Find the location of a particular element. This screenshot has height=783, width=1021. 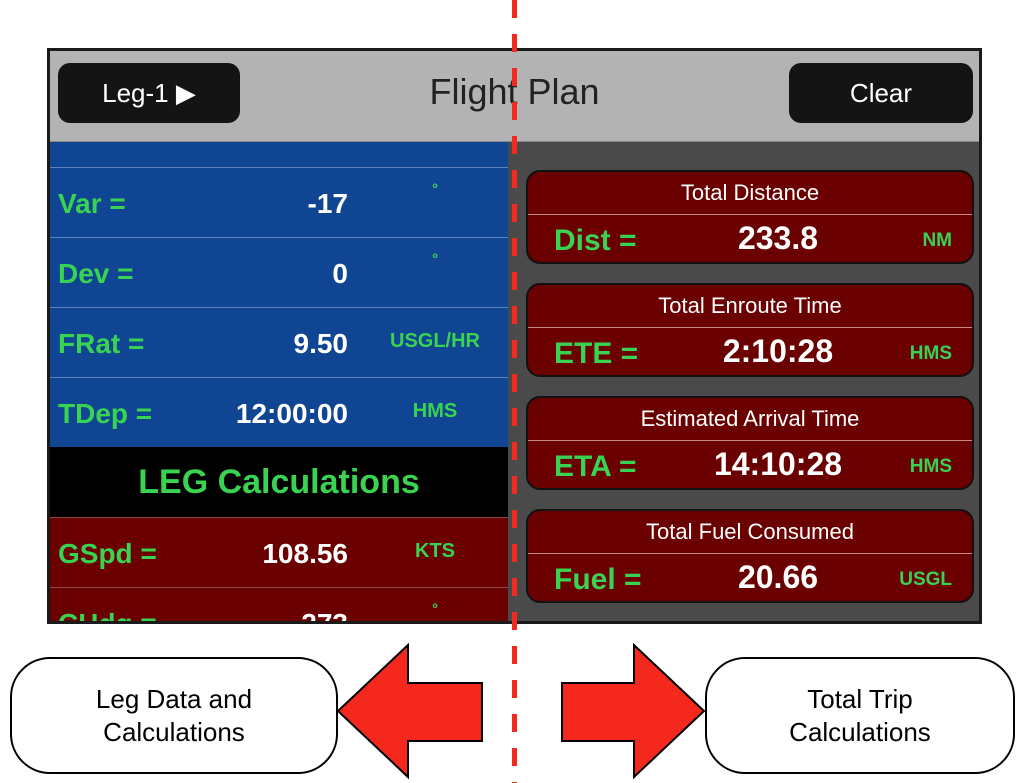

card-title: Total Distance is located at coordinates (750, 192).